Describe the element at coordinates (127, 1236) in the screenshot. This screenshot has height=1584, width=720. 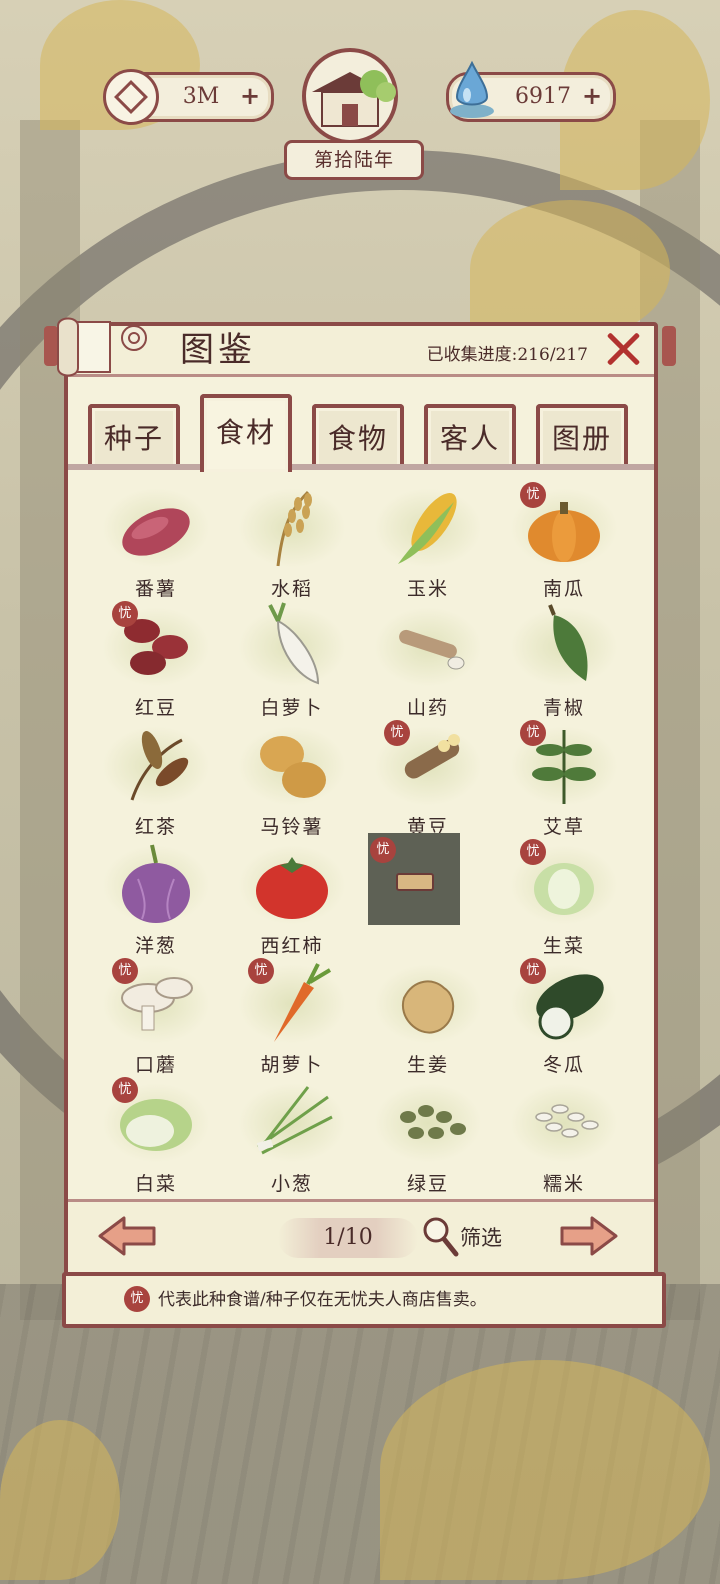
I see `prev-page-button` at that location.